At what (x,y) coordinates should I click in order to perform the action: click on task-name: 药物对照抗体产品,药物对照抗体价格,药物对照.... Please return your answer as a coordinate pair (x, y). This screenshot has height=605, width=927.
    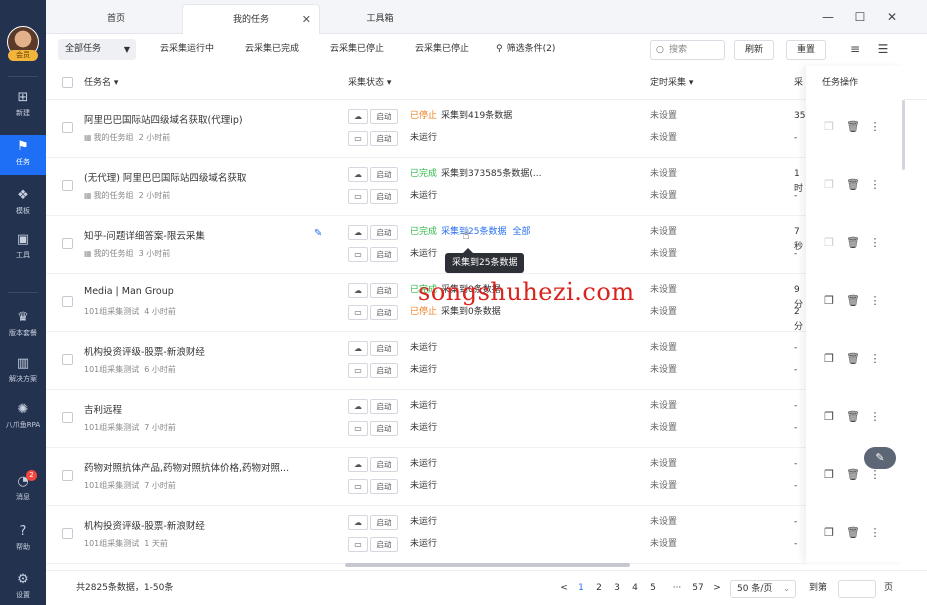
    Looking at the image, I should click on (199, 467).